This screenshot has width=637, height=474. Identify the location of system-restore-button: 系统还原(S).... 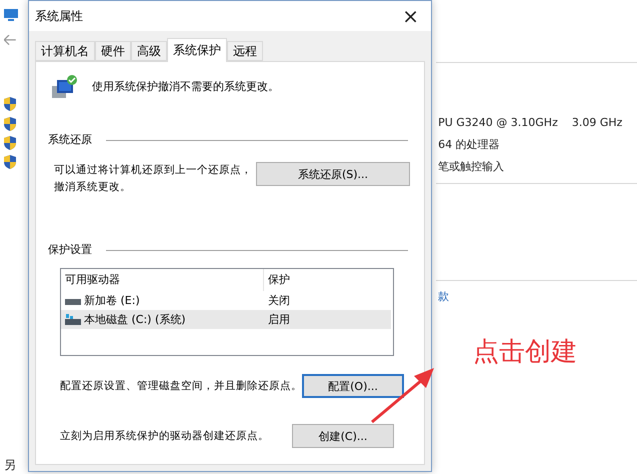
(333, 174).